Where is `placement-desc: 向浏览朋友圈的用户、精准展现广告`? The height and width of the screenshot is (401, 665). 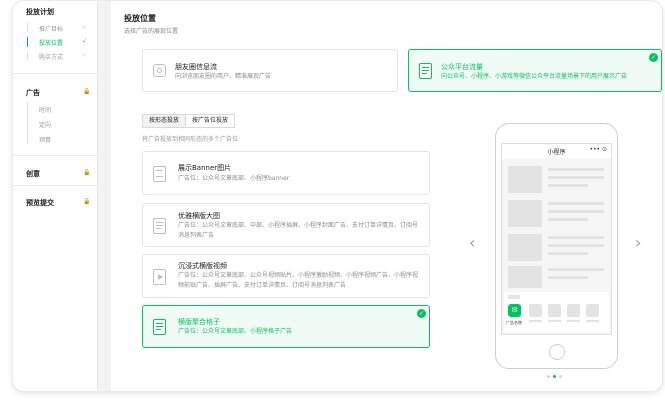 placement-desc: 向浏览朋友圈的用户、精准展现广告 is located at coordinates (223, 76).